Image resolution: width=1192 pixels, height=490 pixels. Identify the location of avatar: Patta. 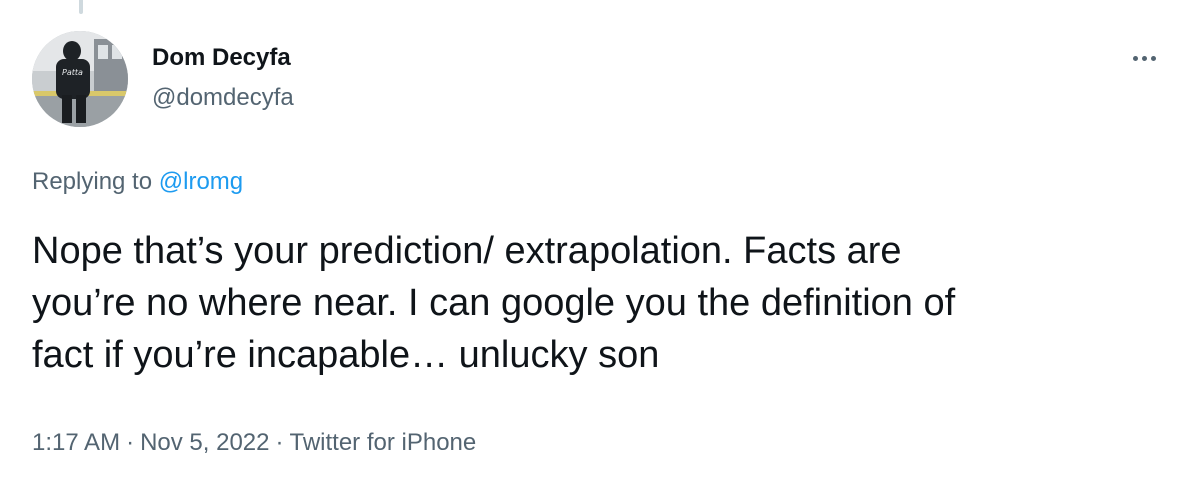
(80, 79).